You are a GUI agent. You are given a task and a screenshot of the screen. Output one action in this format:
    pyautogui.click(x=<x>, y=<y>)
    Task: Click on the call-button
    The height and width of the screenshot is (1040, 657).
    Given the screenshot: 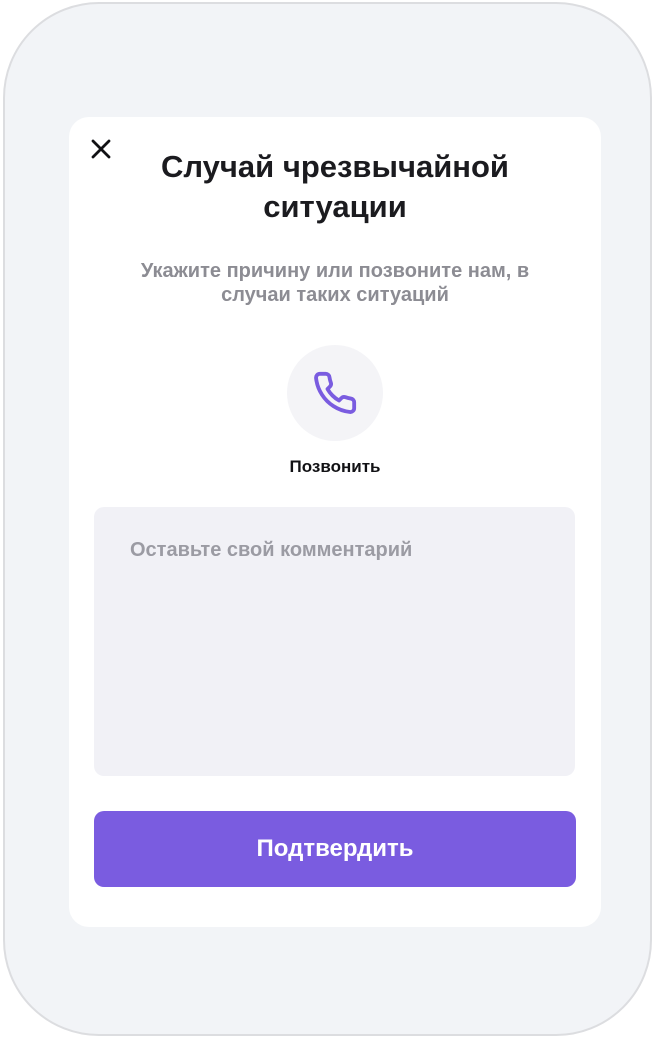 What is the action you would take?
    pyautogui.click(x=335, y=393)
    